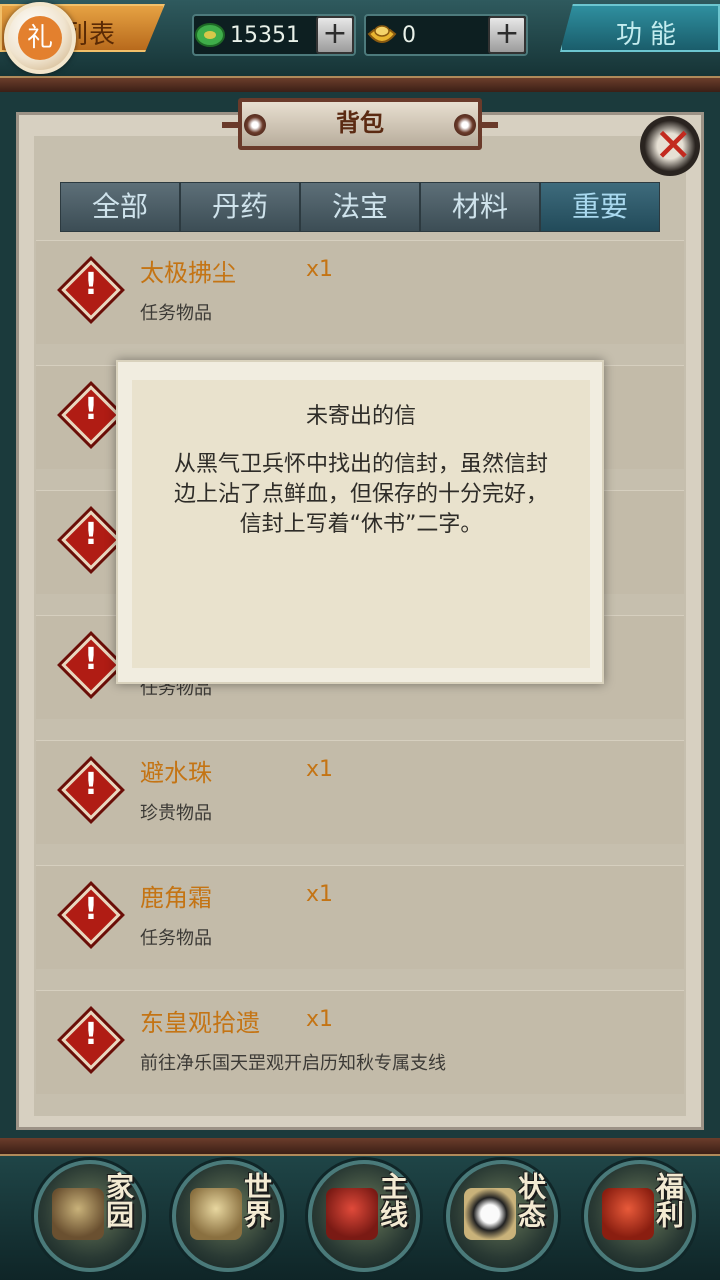 This screenshot has height=1280, width=720. I want to click on nav-status-button: 状态, so click(502, 1216).